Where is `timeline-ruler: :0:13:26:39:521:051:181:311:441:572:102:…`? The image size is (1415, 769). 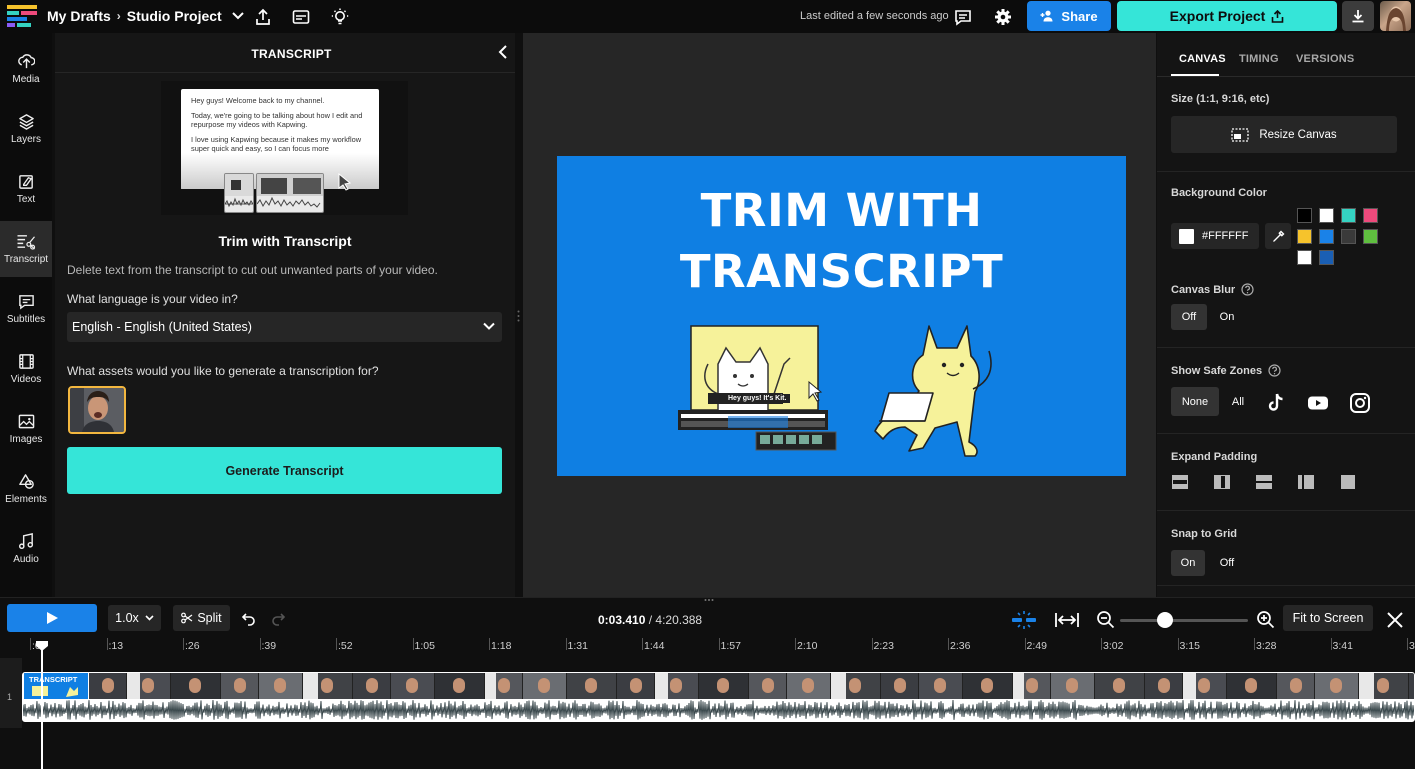 timeline-ruler: :0:13:26:39:521:051:181:311:441:572:102:… is located at coordinates (707, 647).